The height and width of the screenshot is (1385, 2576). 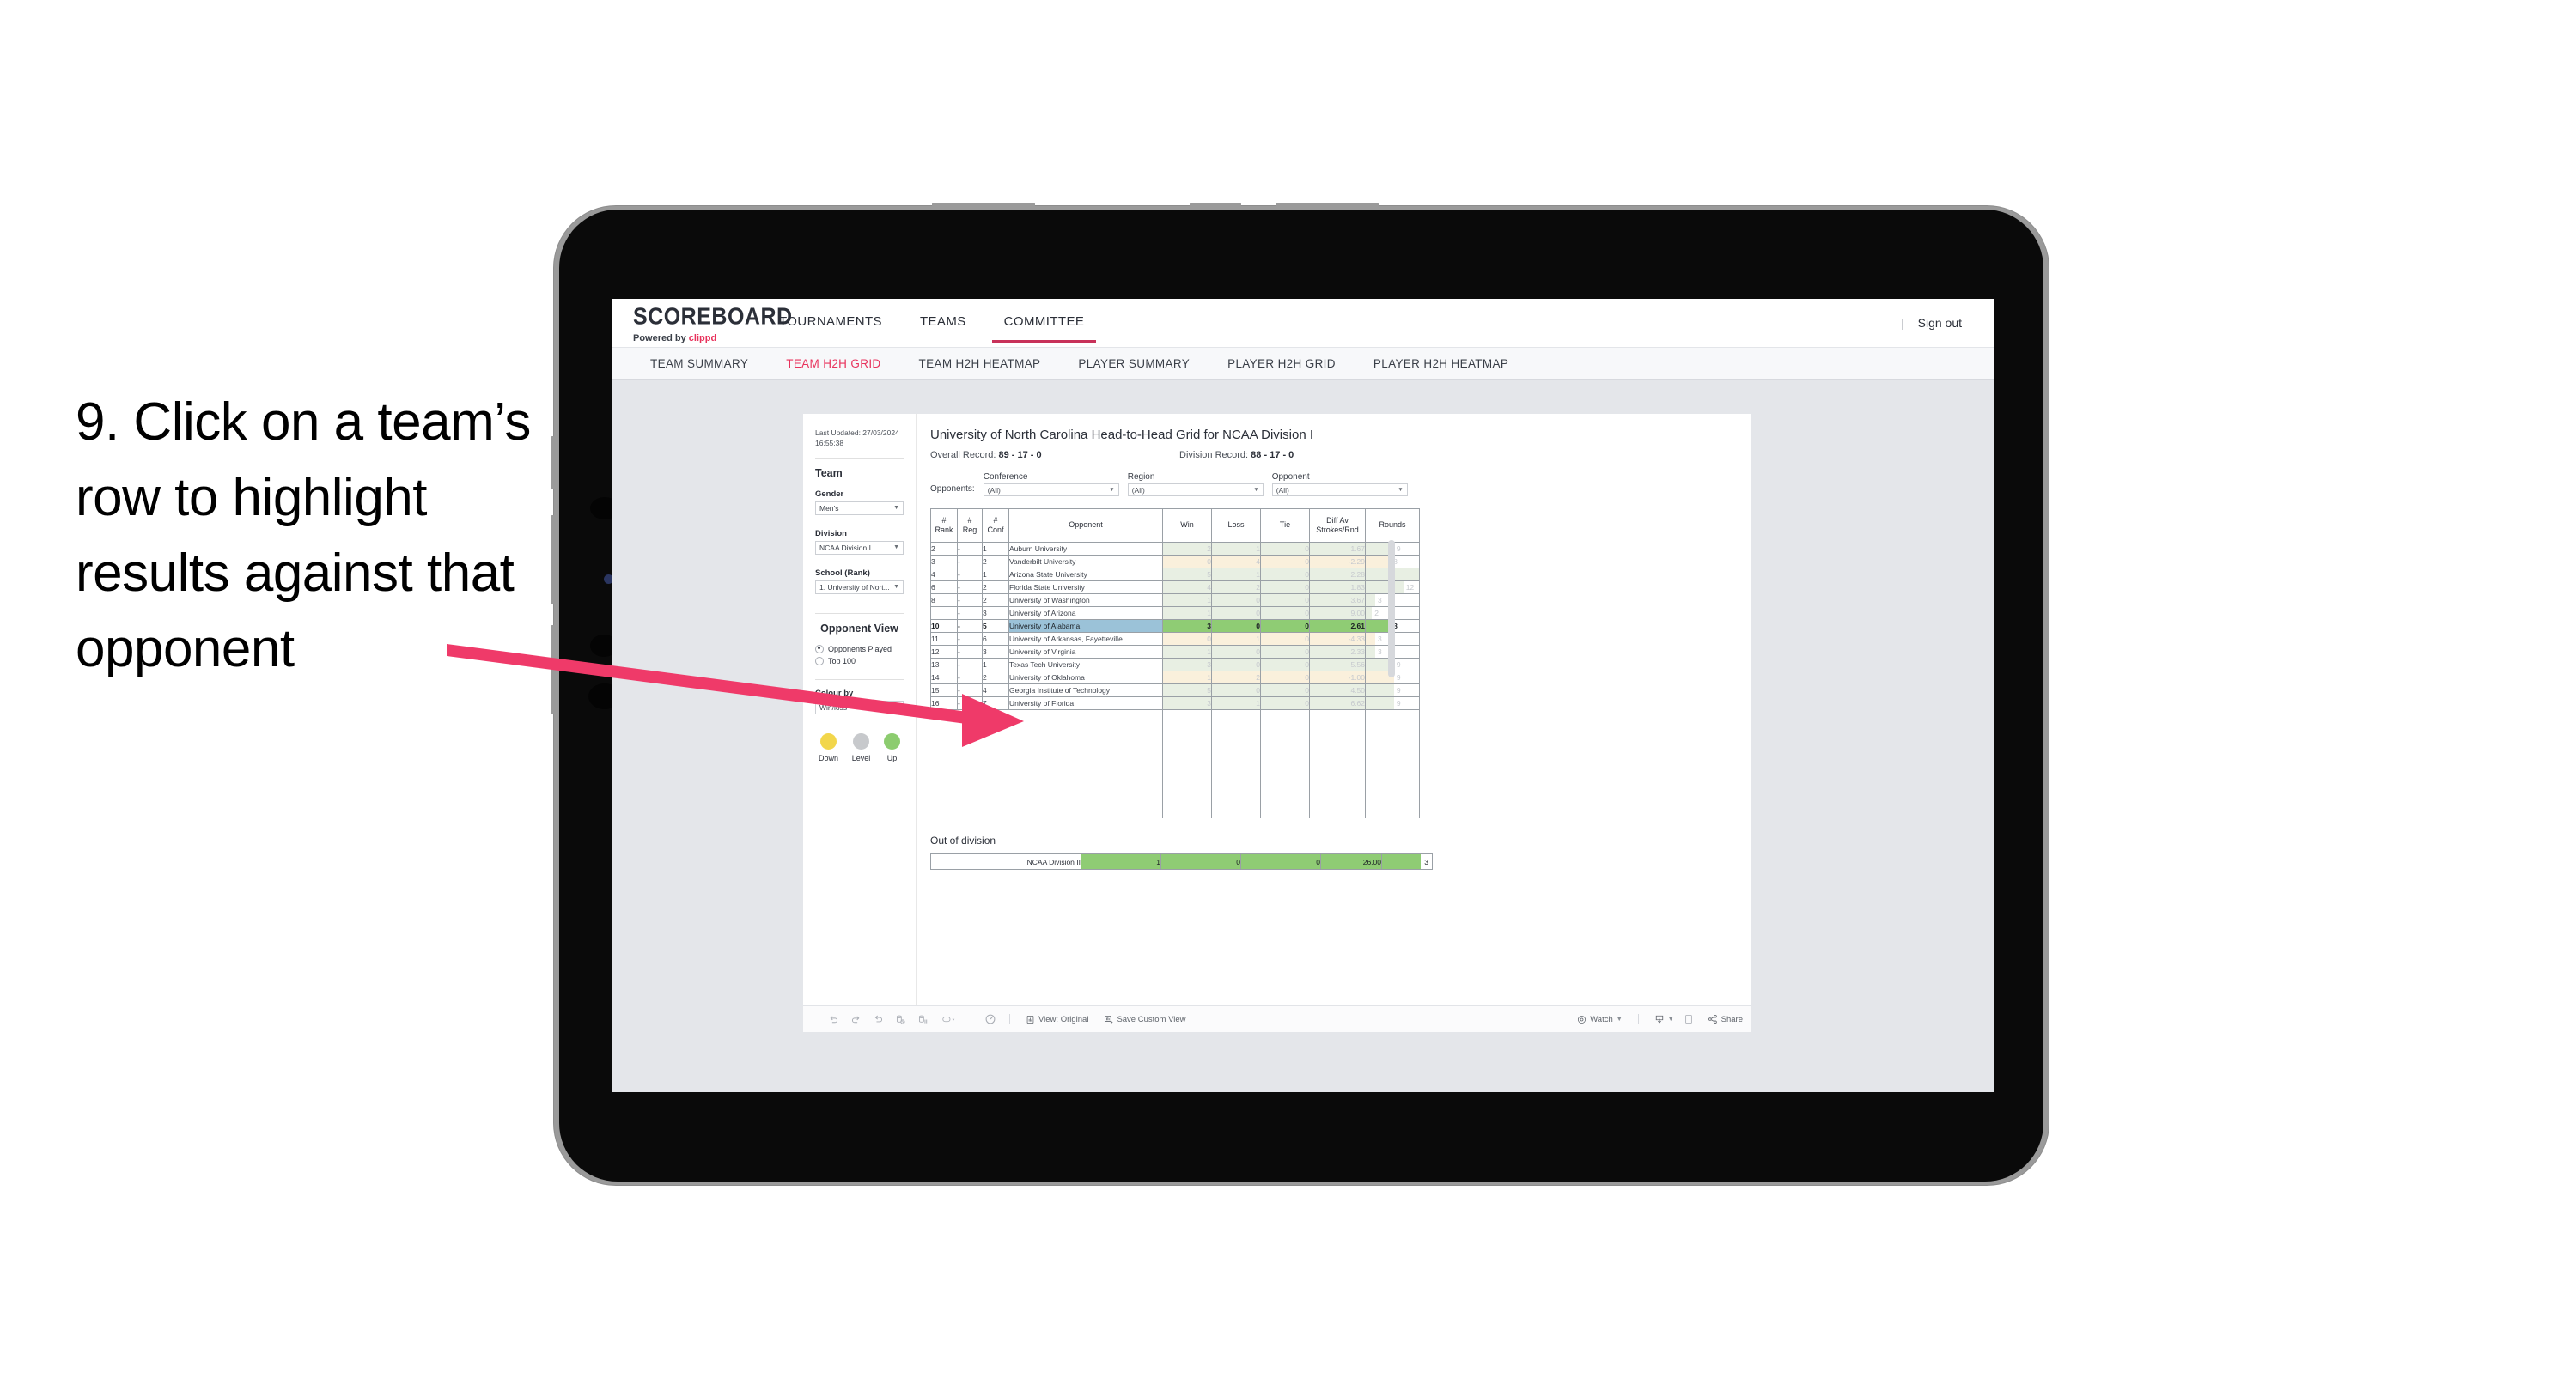 I want to click on col-tie: Tie, so click(x=1285, y=525).